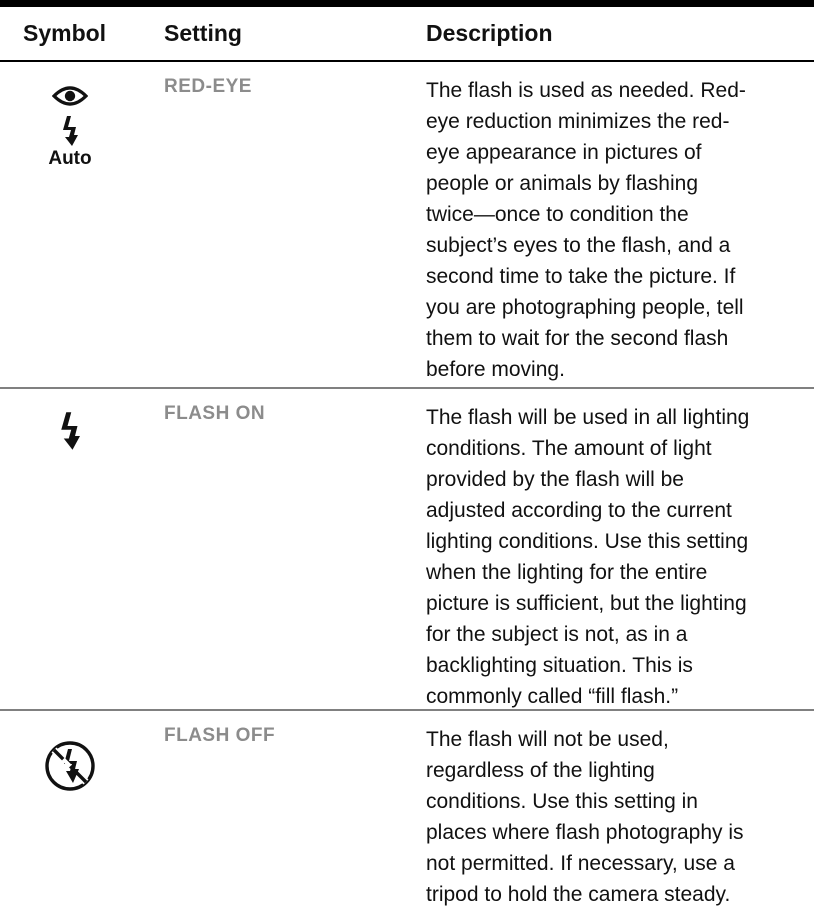 The height and width of the screenshot is (910, 814). What do you see at coordinates (586, 603) in the screenshot?
I see `description-line: picture is sufficient, but the lighting` at bounding box center [586, 603].